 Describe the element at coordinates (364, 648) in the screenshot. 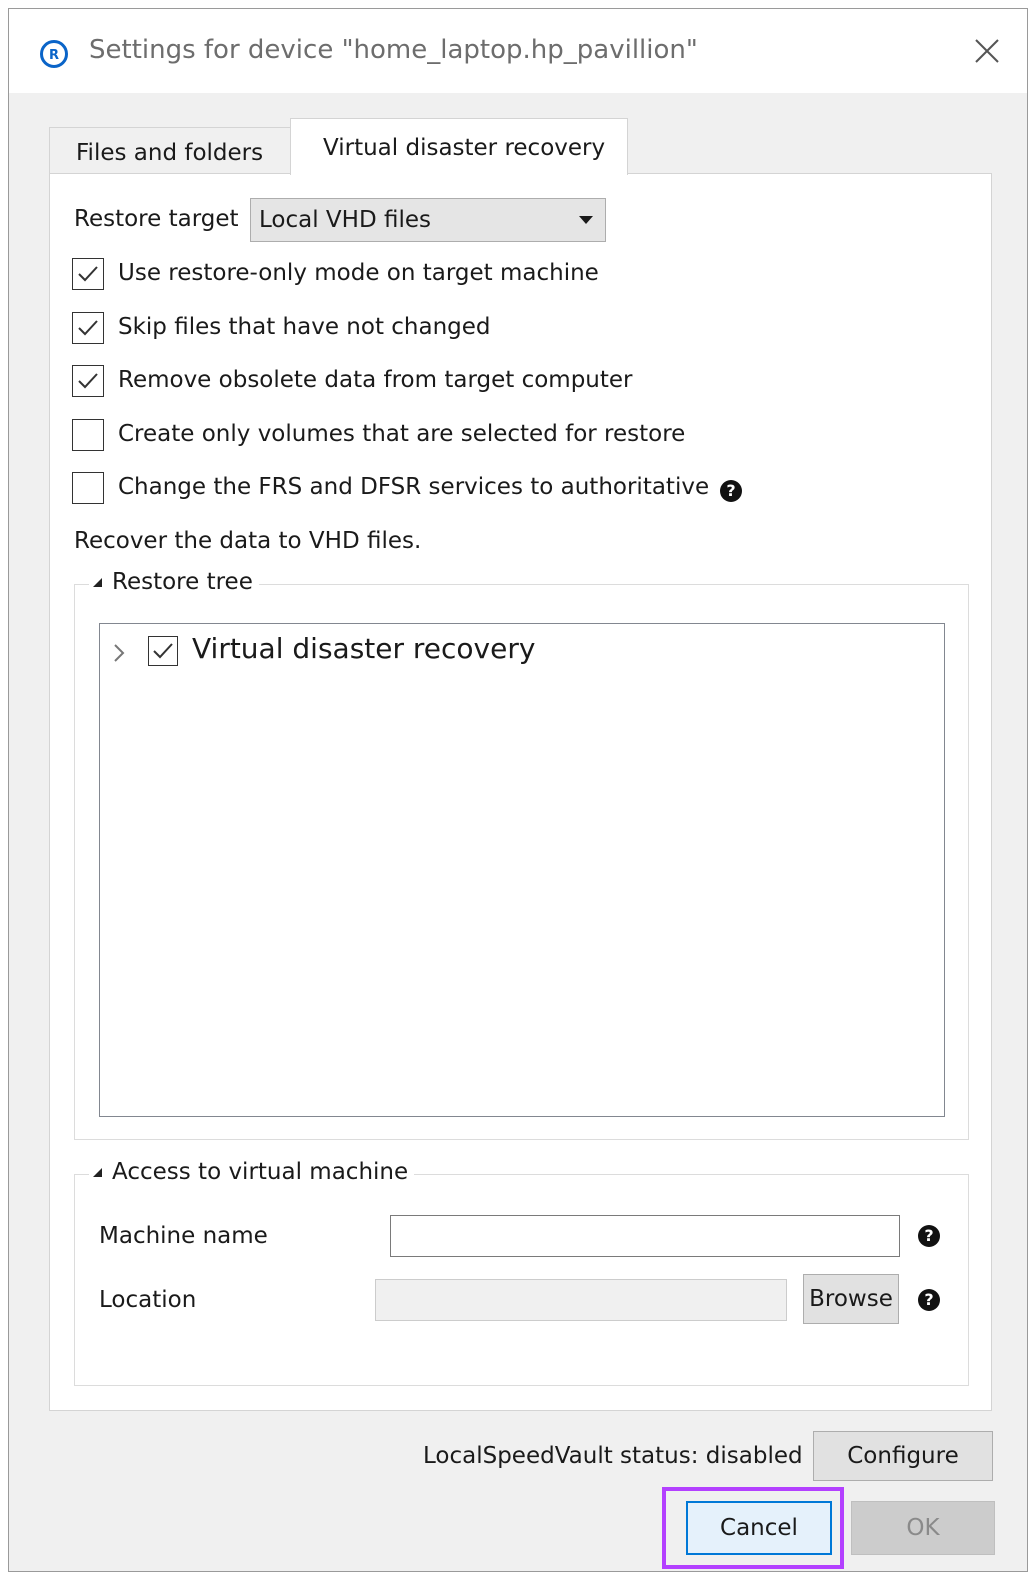

I see `tree-item-label: Virtual disaster recovery` at that location.